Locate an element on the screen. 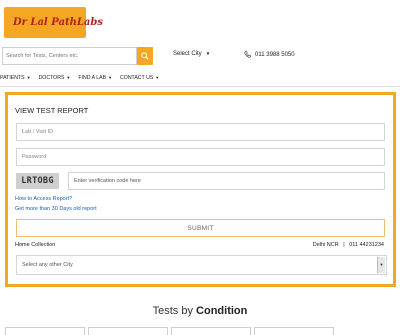 This screenshot has width=400, height=335. nav-item-label: DOCTORS is located at coordinates (51, 78).